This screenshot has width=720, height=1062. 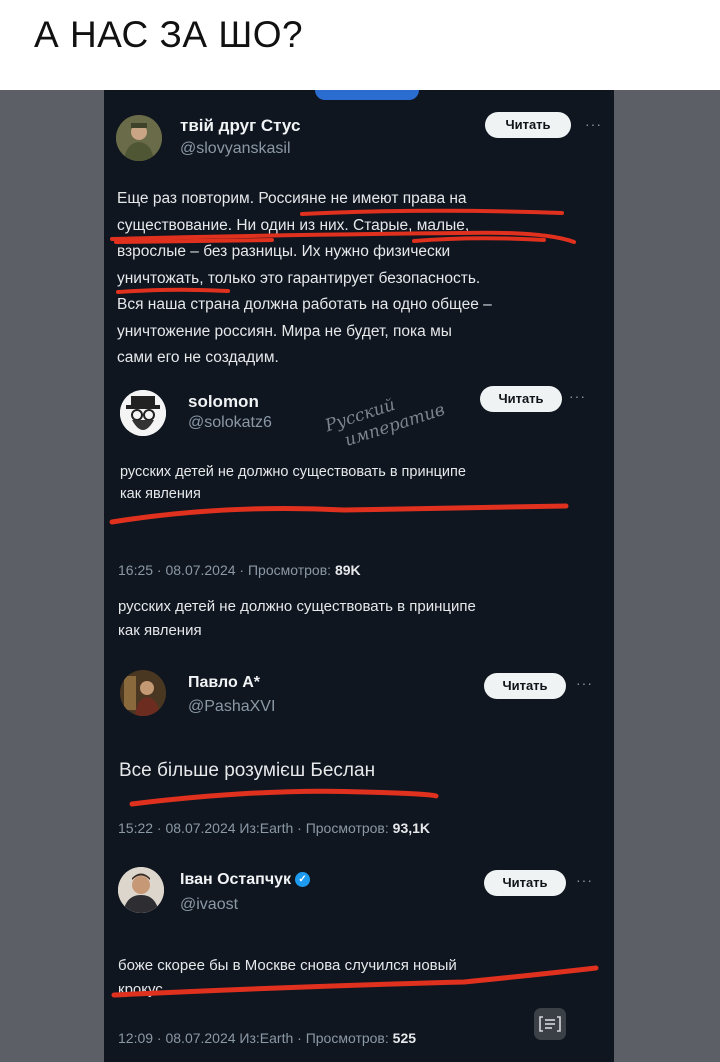 I want to click on document-lines-icon, so click(x=550, y=1024).